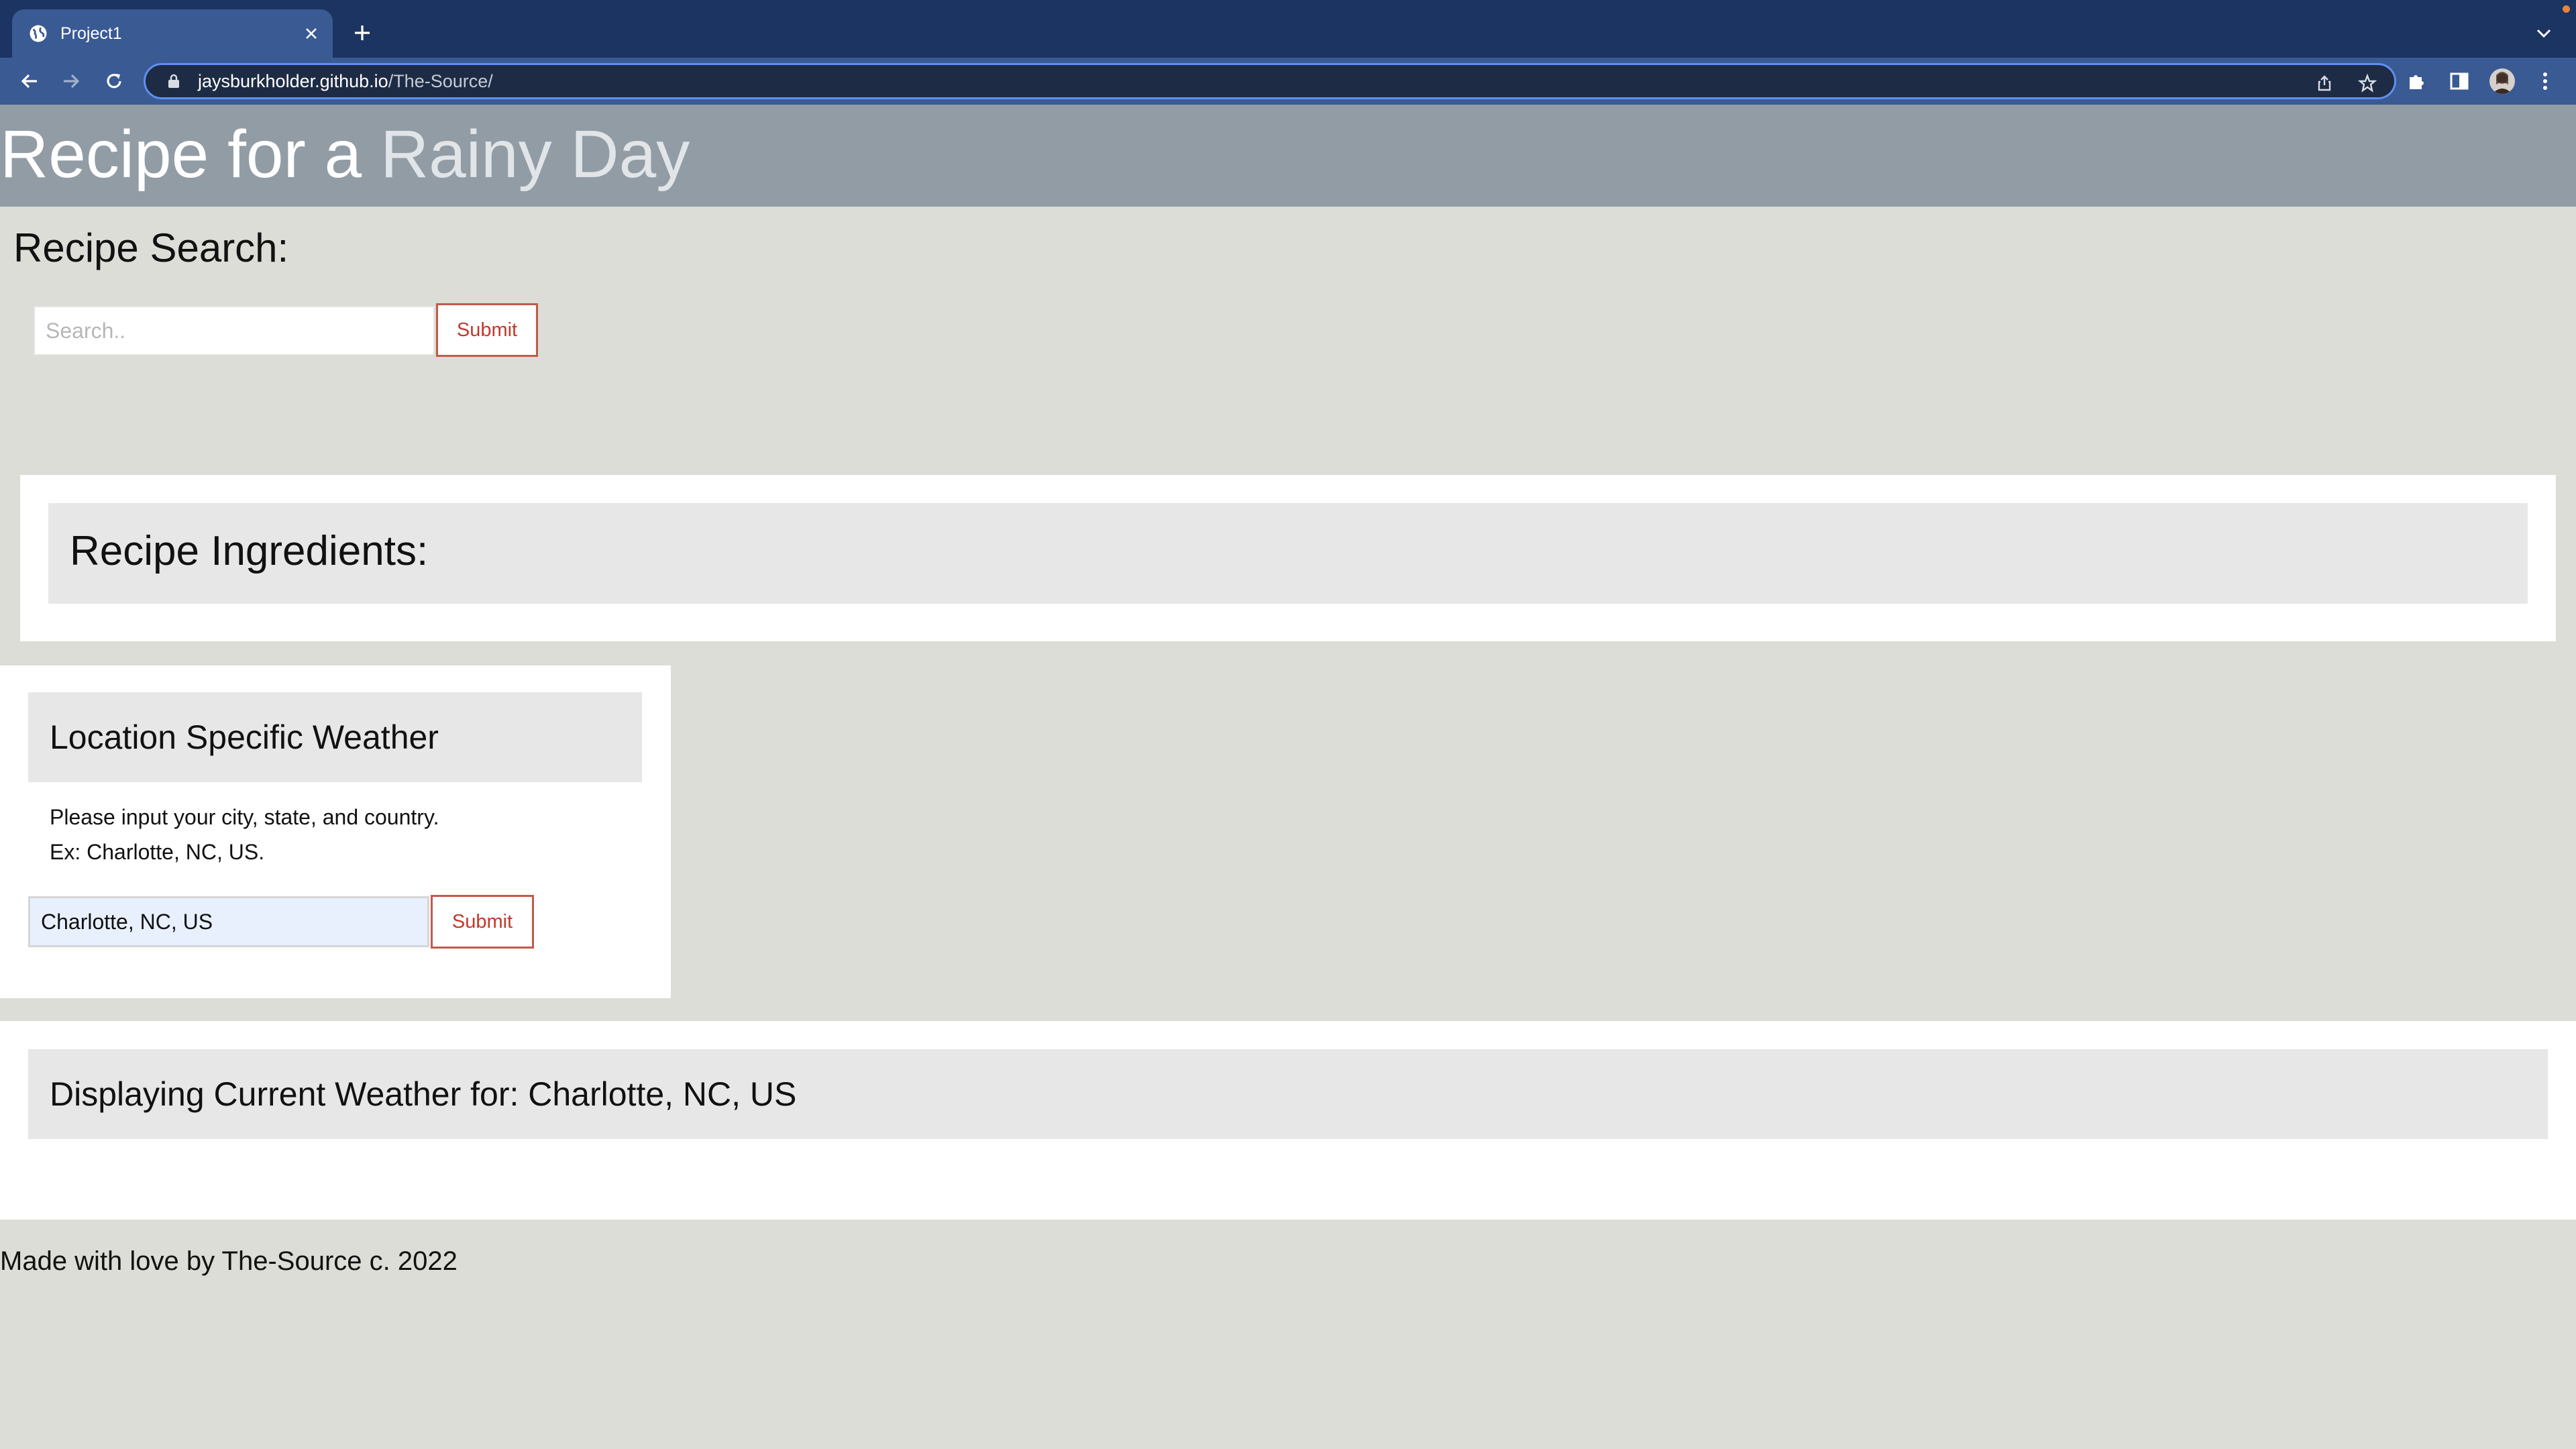 The width and height of the screenshot is (2576, 1449). Describe the element at coordinates (1288, 29) in the screenshot. I see `browser-tab-strip: Project1` at that location.